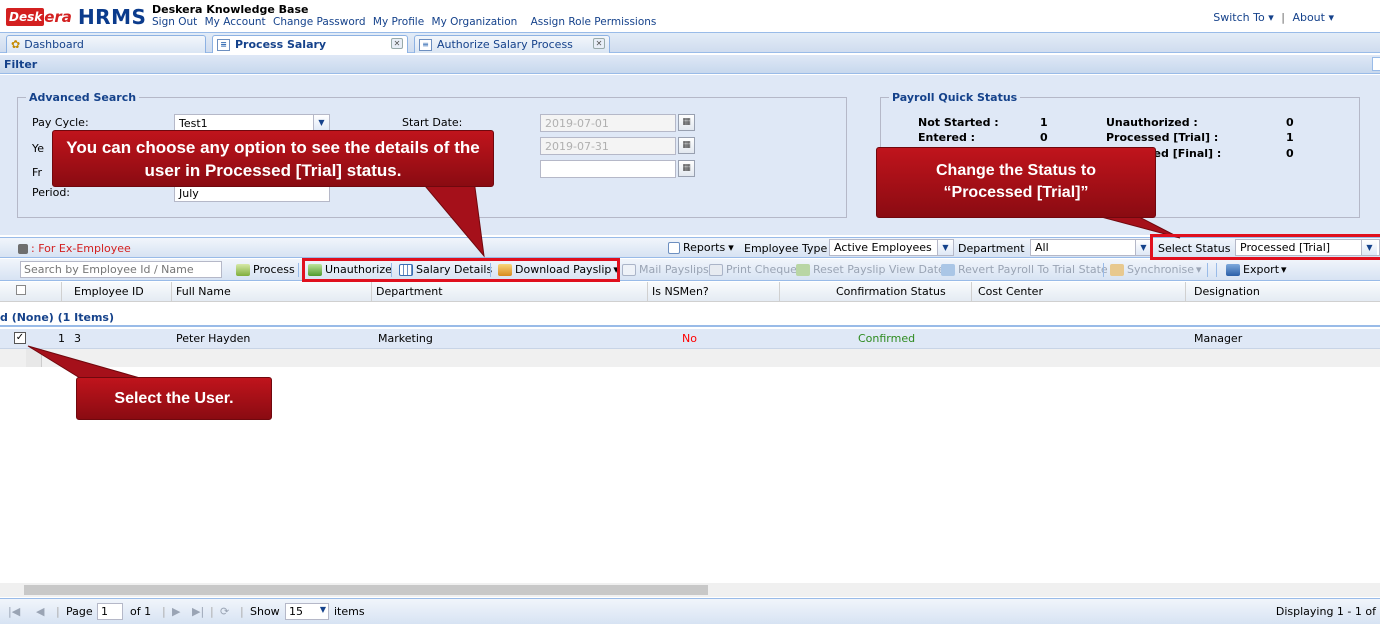 This screenshot has height=624, width=1380. I want to click on select-user-callout: Select the User., so click(174, 398).